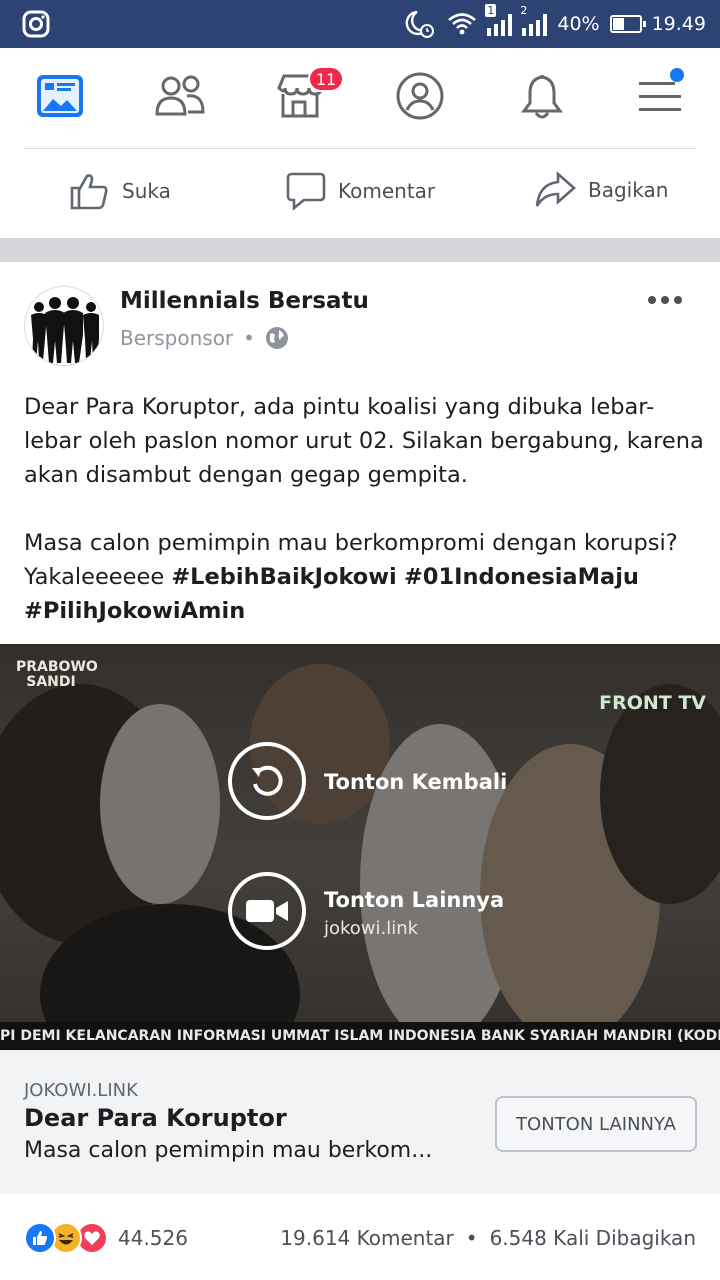 Image resolution: width=720 pixels, height=1280 pixels. I want to click on friends-icon, so click(180, 95).